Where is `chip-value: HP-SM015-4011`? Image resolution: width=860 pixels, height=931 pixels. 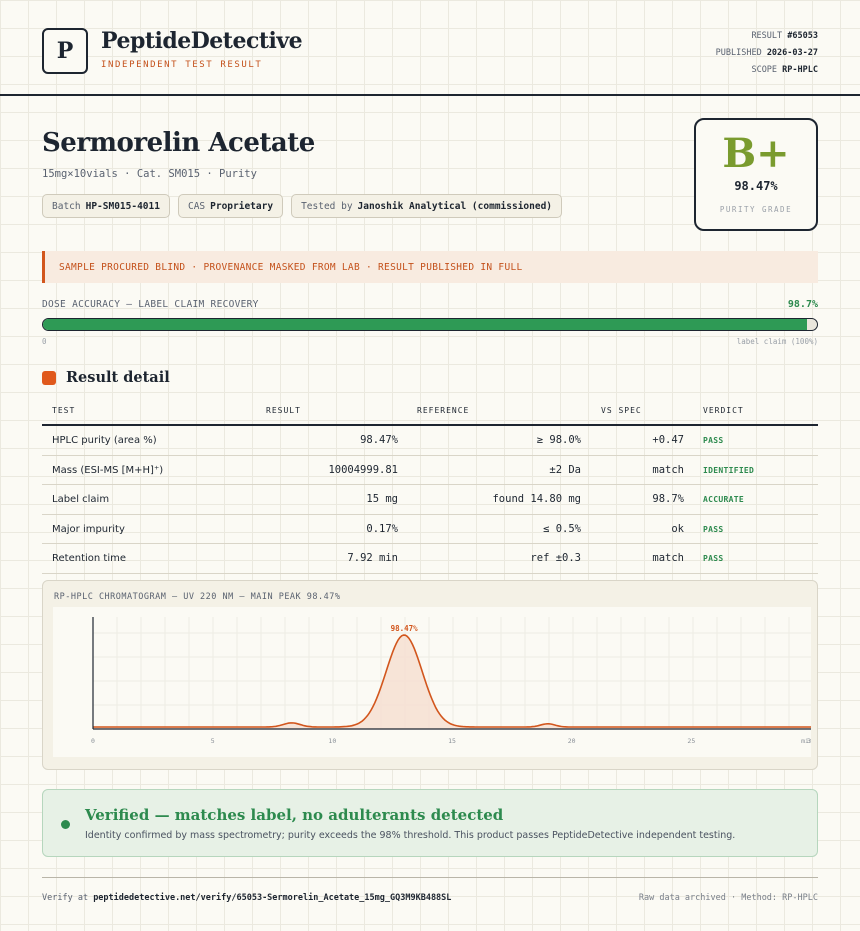
chip-value: HP-SM015-4011 is located at coordinates (122, 206).